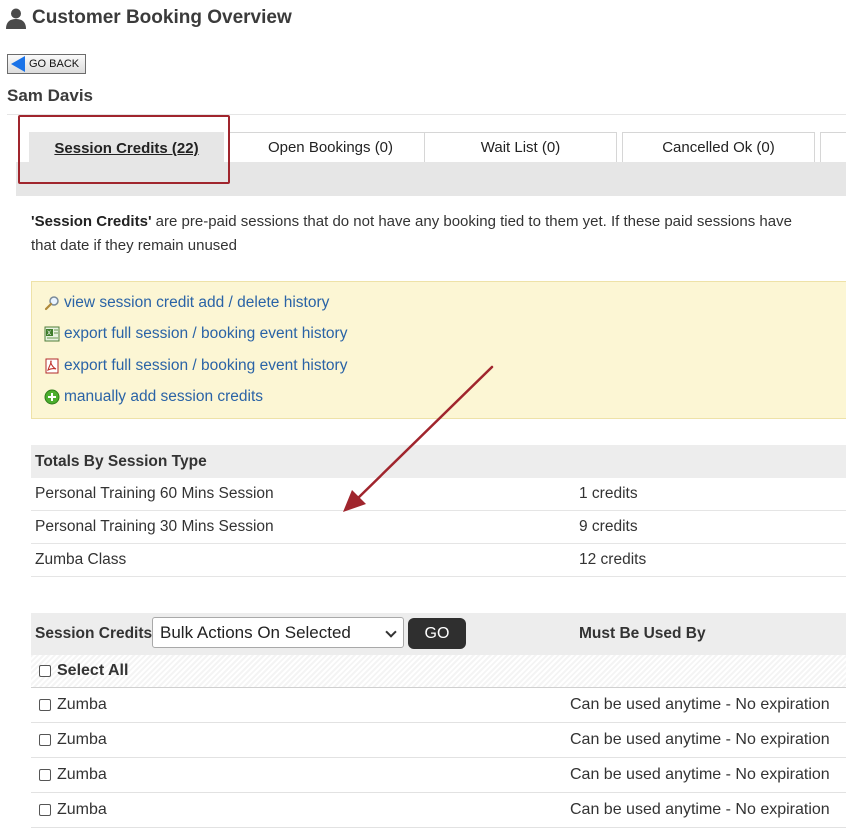 Image resolution: width=846 pixels, height=828 pixels. What do you see at coordinates (154, 493) in the screenshot?
I see `session-type: Personal Training 60 Mins Session` at bounding box center [154, 493].